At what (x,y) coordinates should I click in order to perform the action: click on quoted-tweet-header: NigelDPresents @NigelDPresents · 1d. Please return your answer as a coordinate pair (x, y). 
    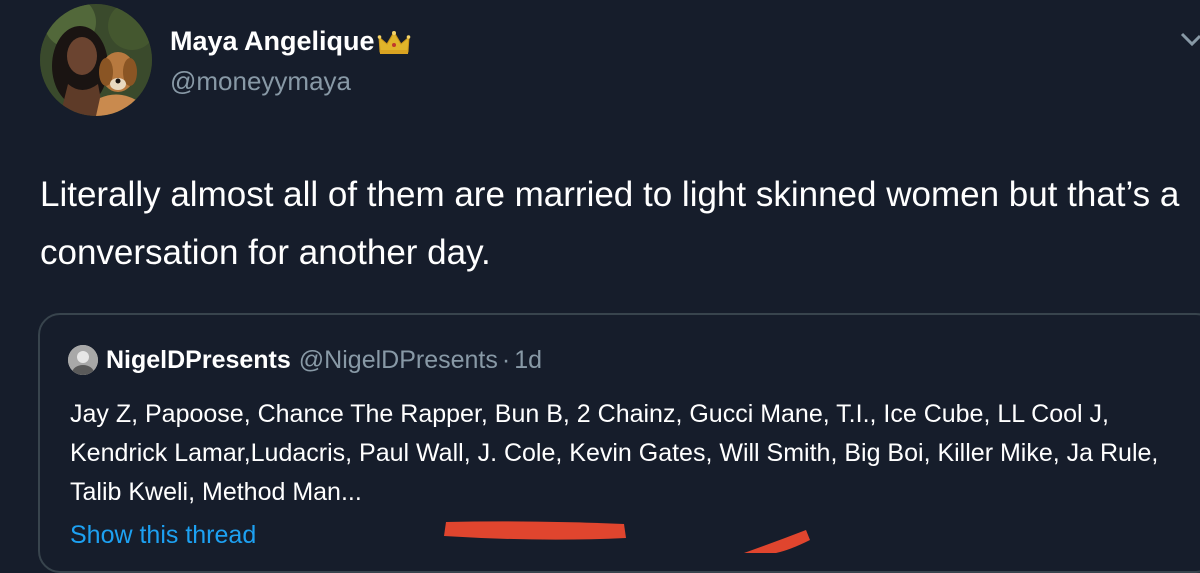
    Looking at the image, I should click on (305, 360).